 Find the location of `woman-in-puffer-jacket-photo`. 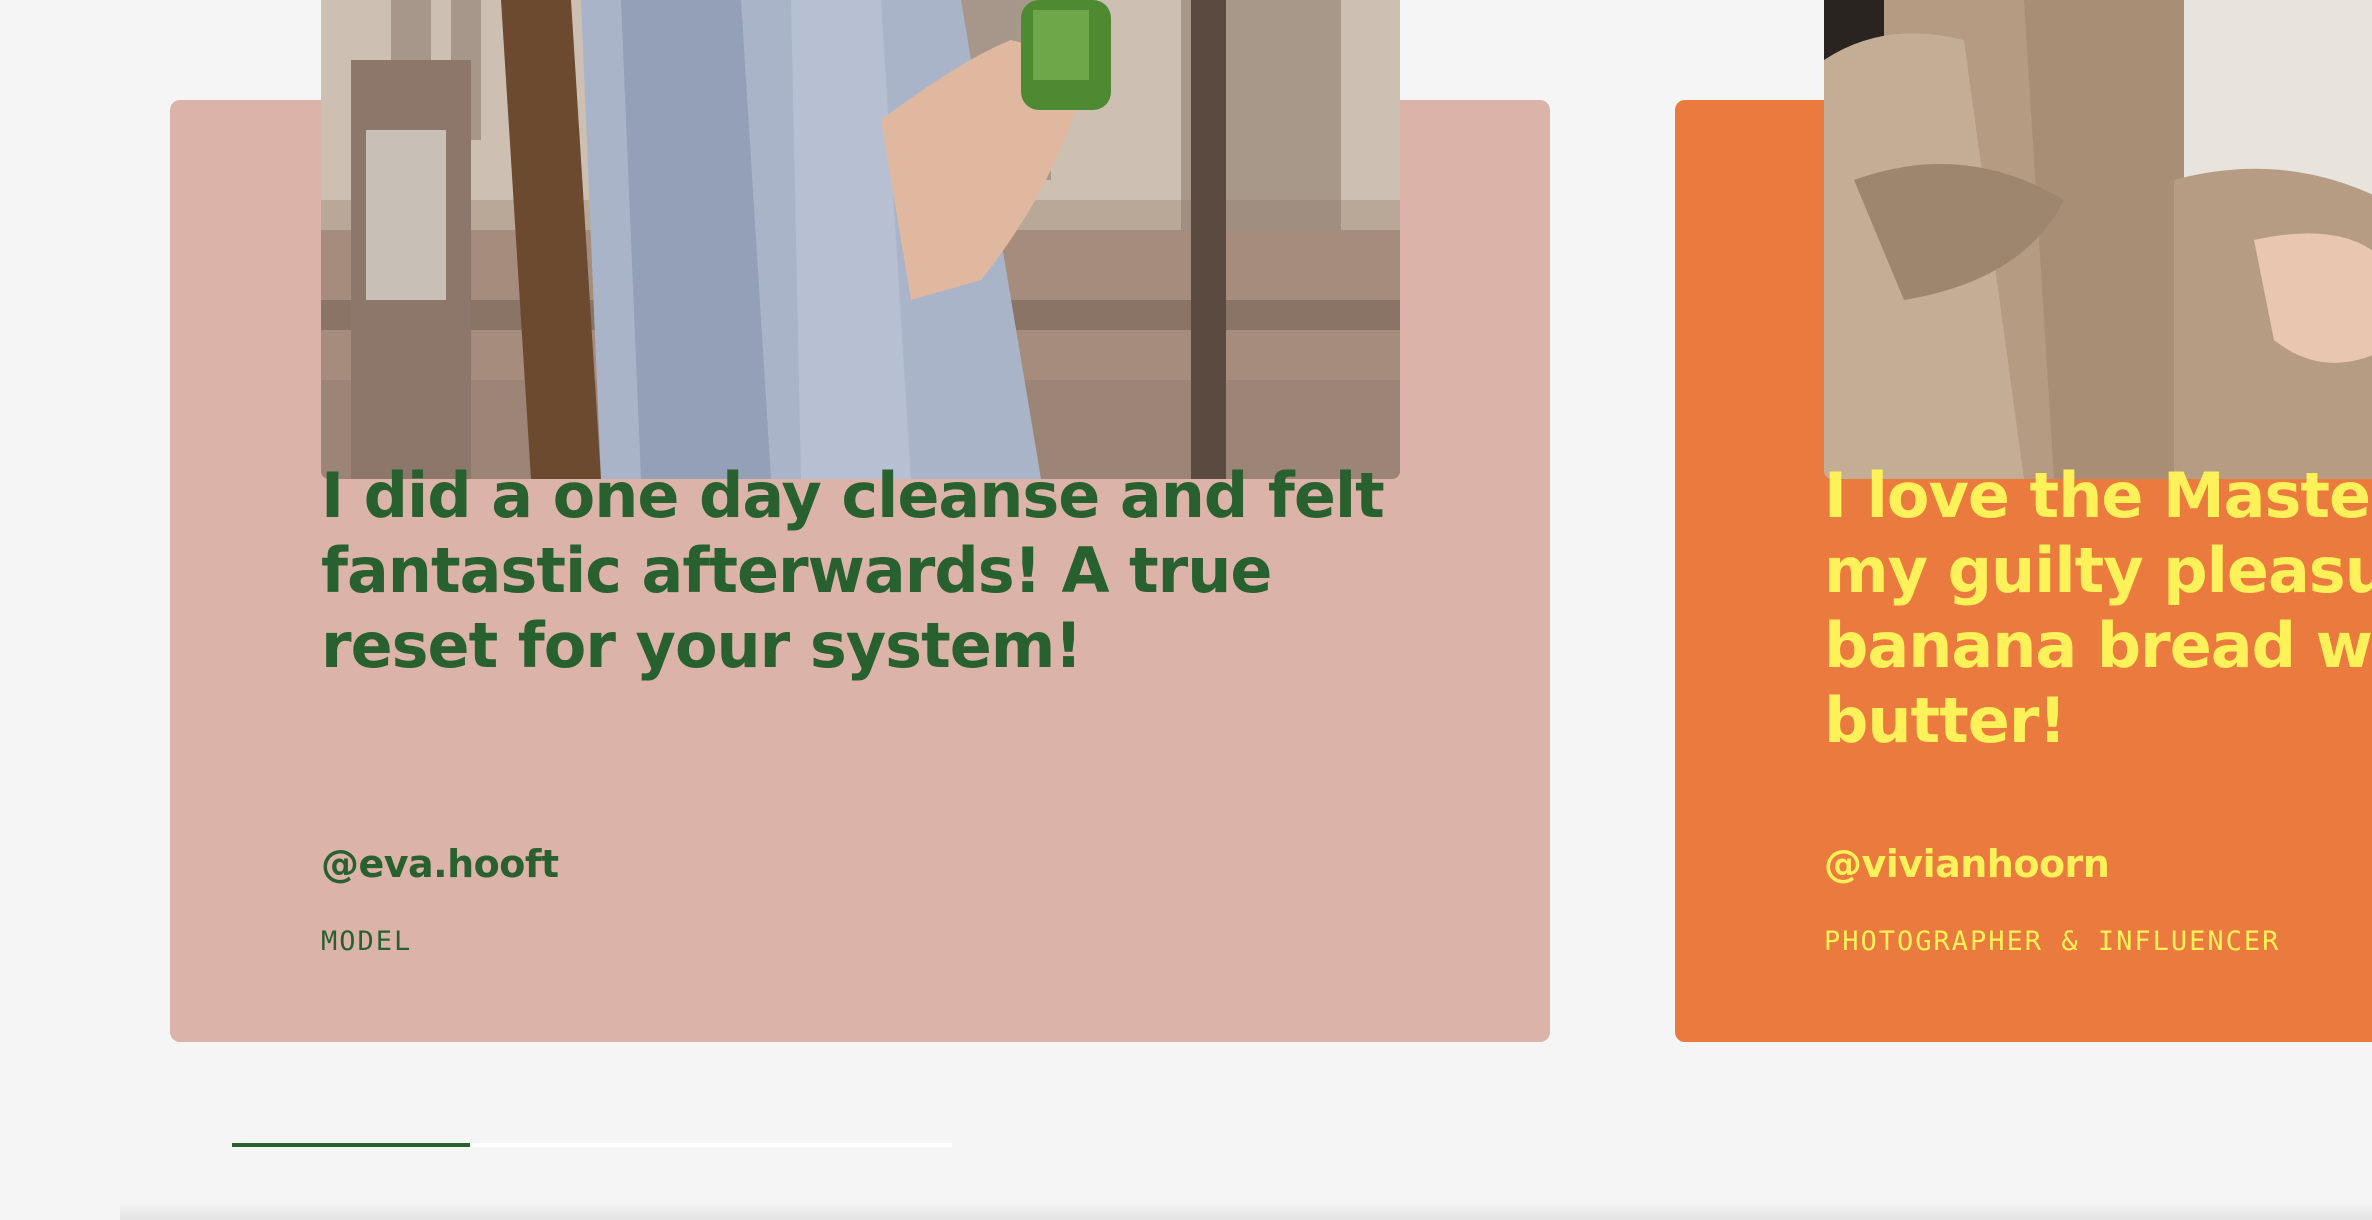

woman-in-puffer-jacket-photo is located at coordinates (2098, 239).